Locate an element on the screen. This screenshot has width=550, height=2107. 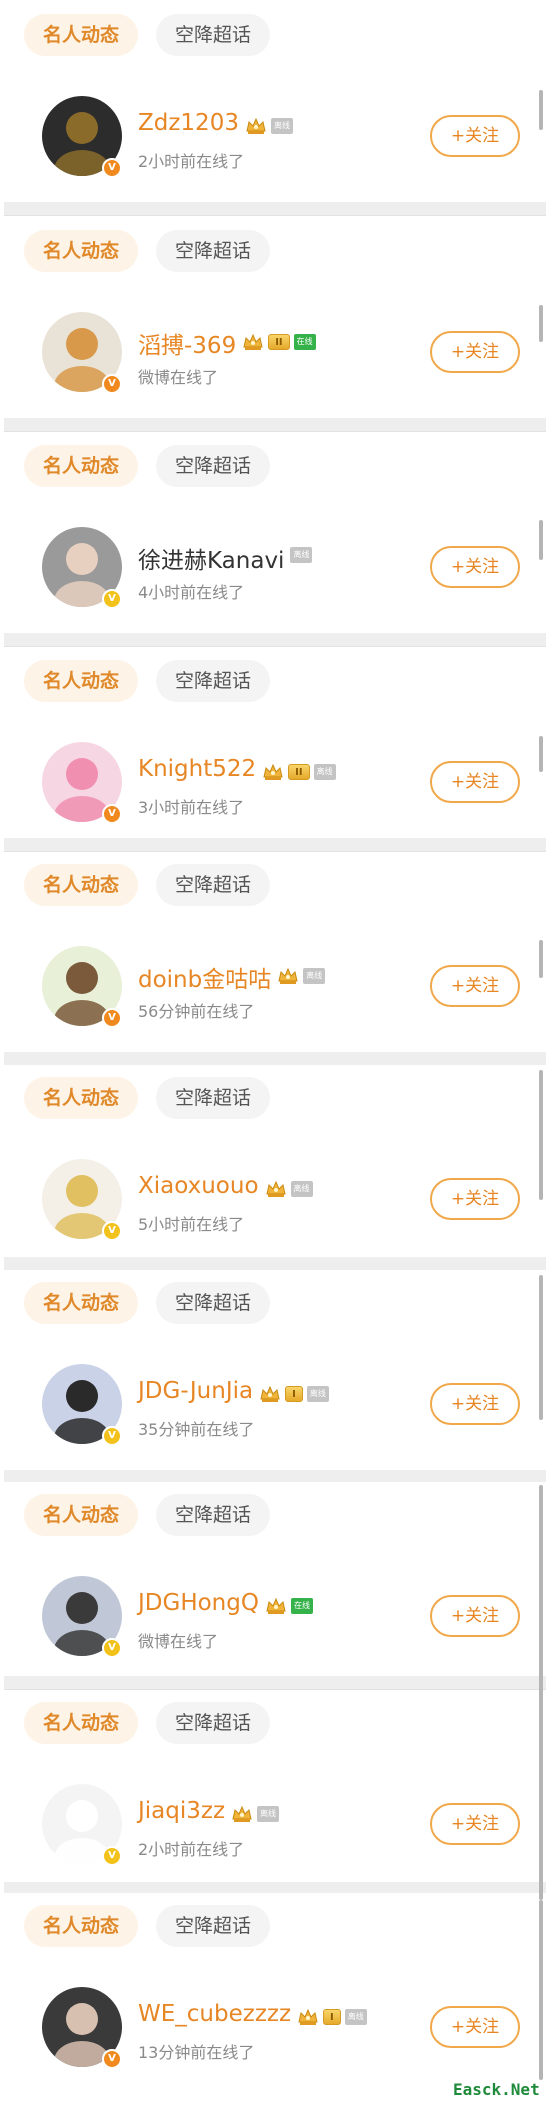
user-badges: II 离线 is located at coordinates (299, 772).